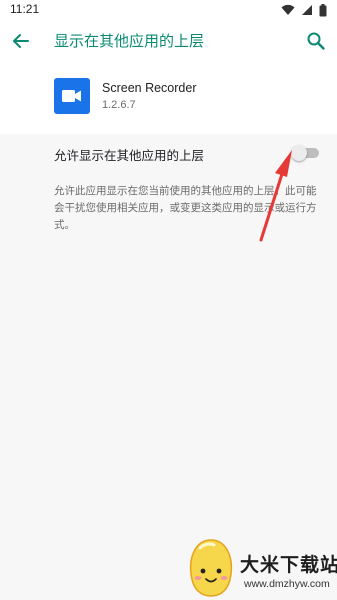  Describe the element at coordinates (129, 155) in the screenshot. I see `setting-label: 允许显示在其他应用的上层` at that location.